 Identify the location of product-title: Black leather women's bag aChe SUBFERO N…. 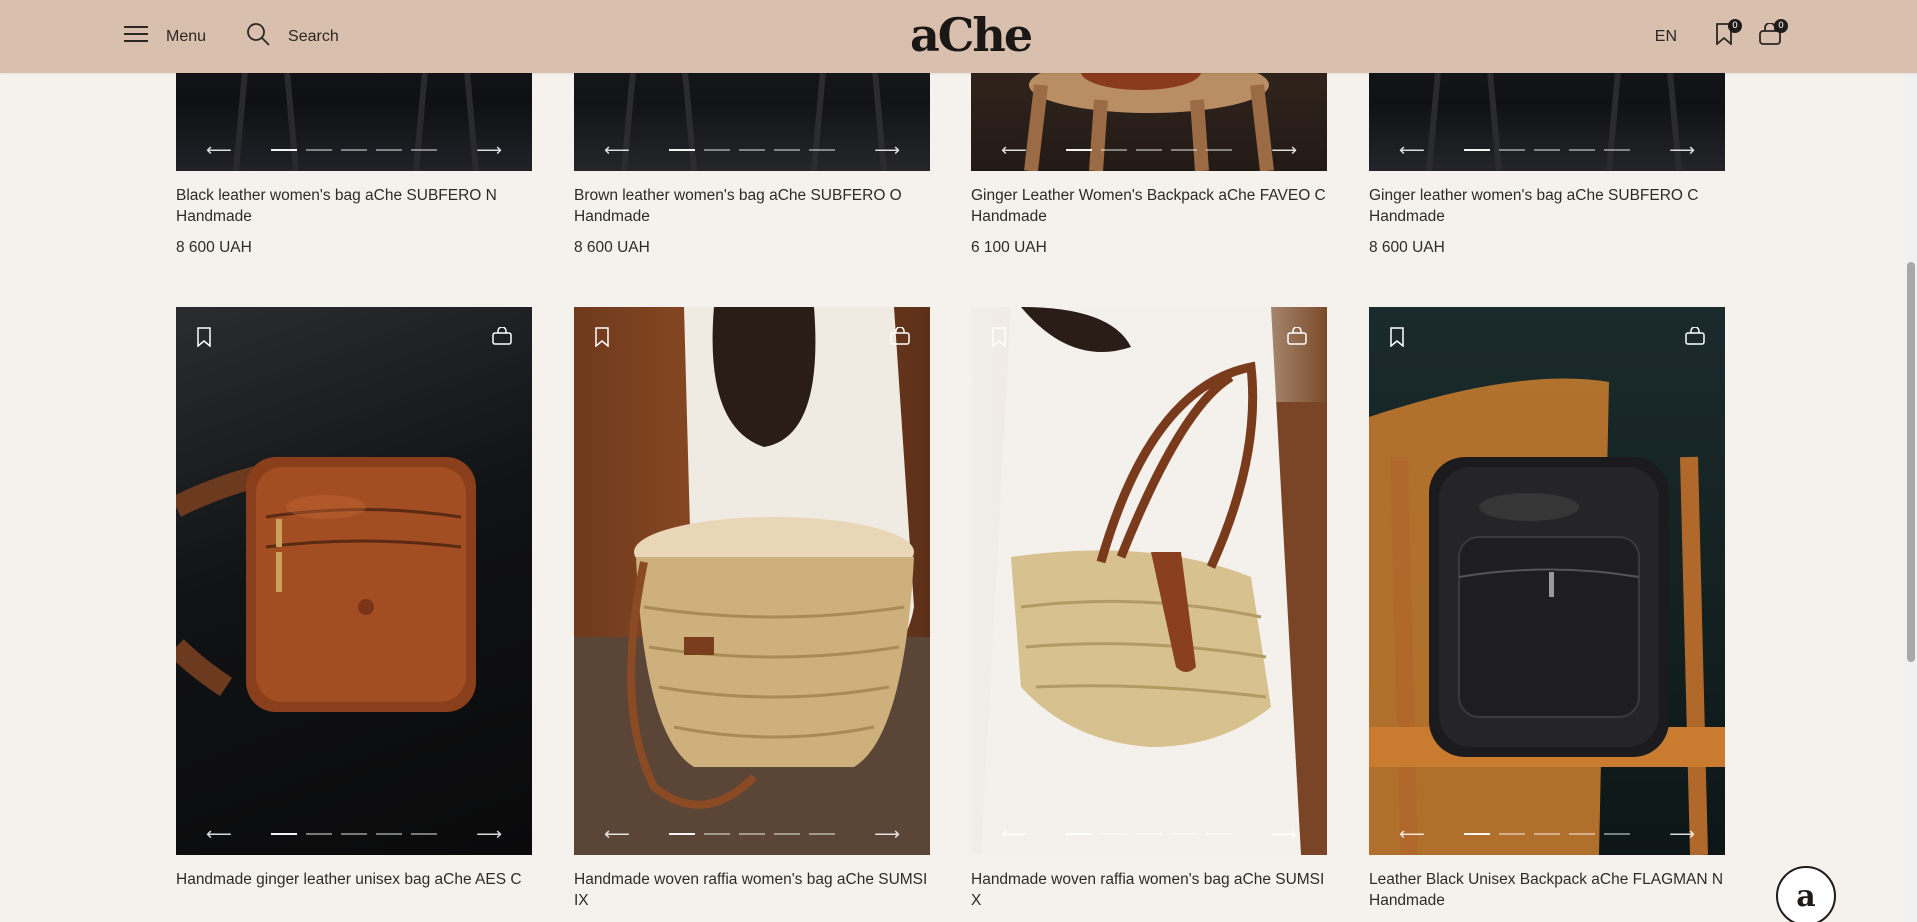
(354, 206).